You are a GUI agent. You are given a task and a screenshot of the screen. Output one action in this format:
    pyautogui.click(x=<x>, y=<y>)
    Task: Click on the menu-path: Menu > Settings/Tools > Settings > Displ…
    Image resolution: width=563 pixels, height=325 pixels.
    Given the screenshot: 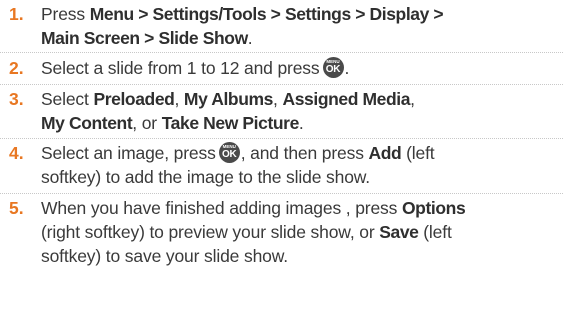 What is the action you would take?
    pyautogui.click(x=266, y=14)
    